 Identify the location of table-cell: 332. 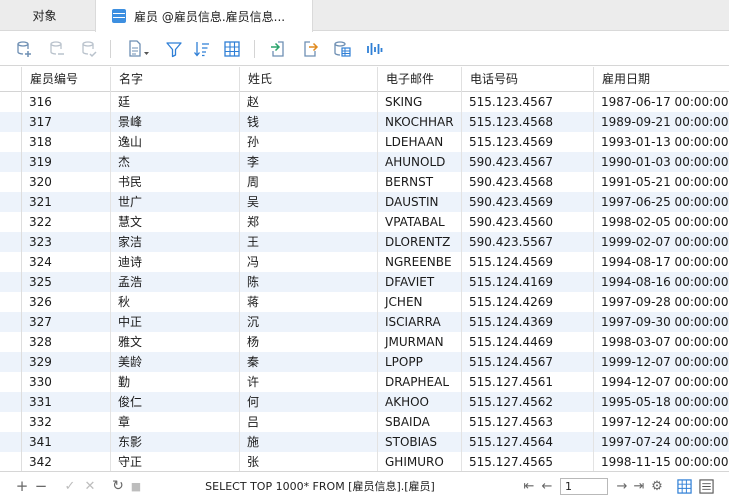
(66, 422).